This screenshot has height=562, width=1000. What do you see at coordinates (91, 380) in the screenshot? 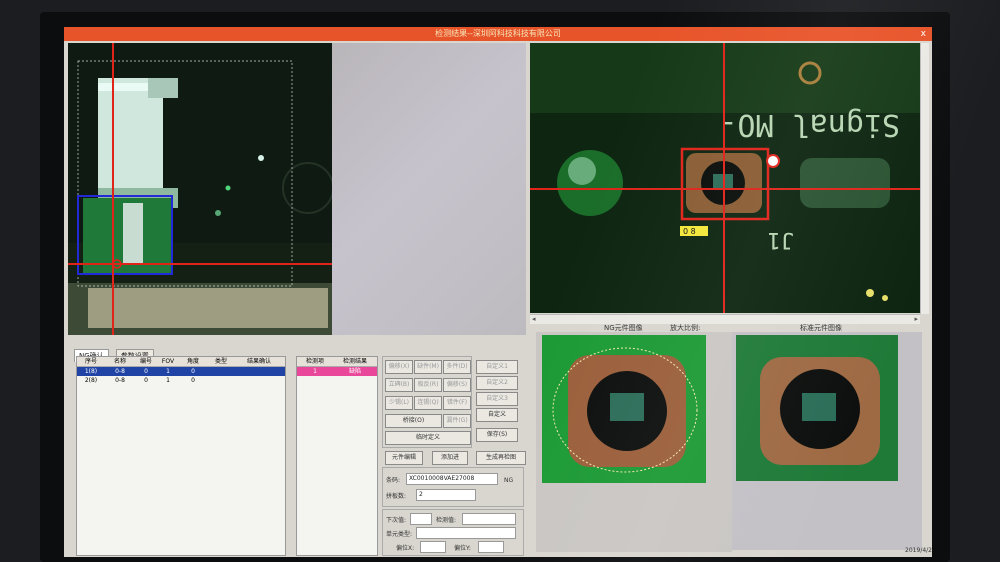
I see `cell: 2(8)` at bounding box center [91, 380].